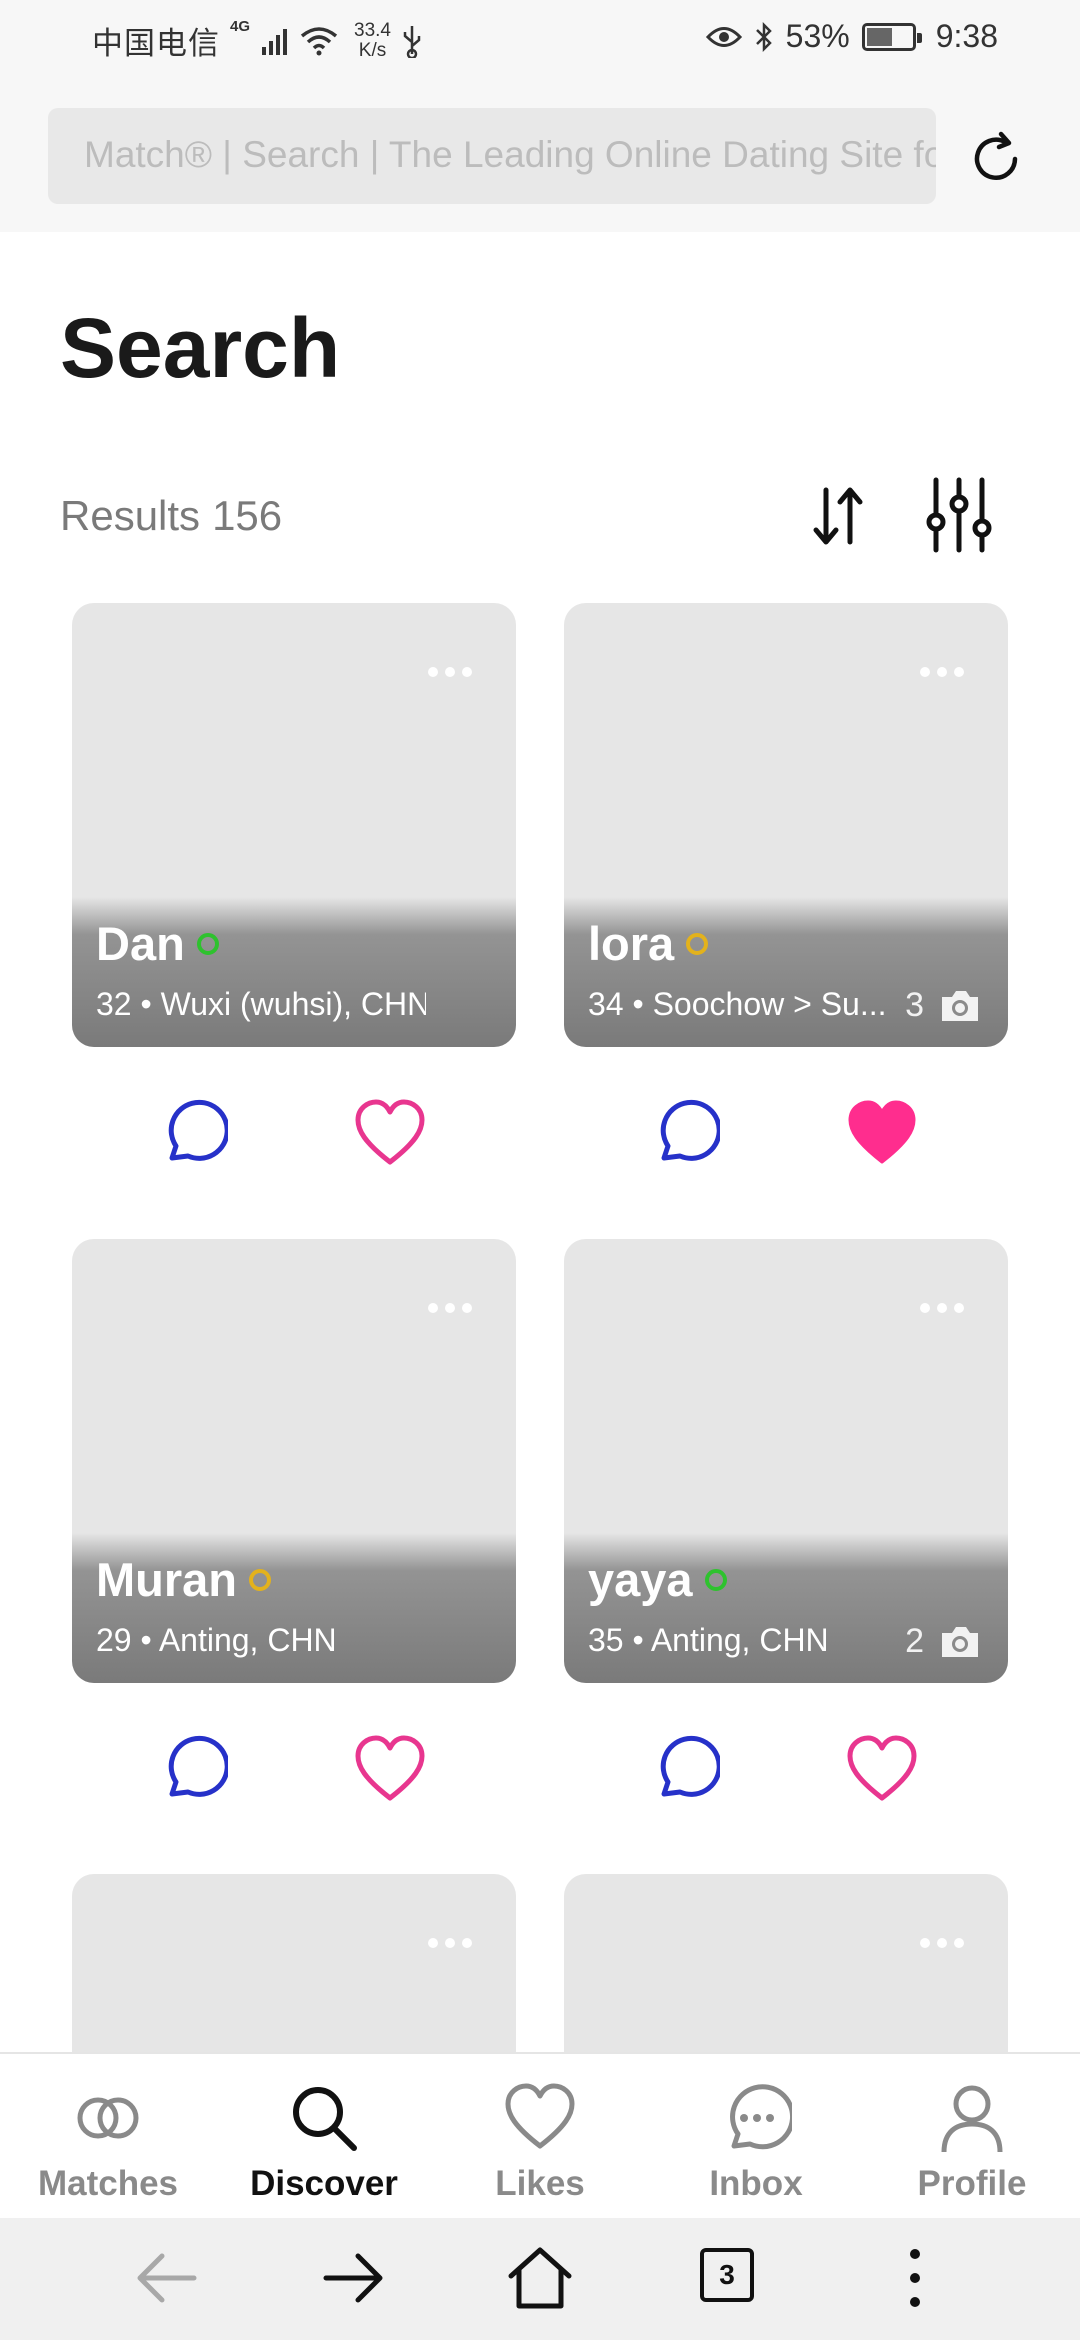  What do you see at coordinates (851, 36) in the screenshot?
I see `status-right: 53% 9:38` at bounding box center [851, 36].